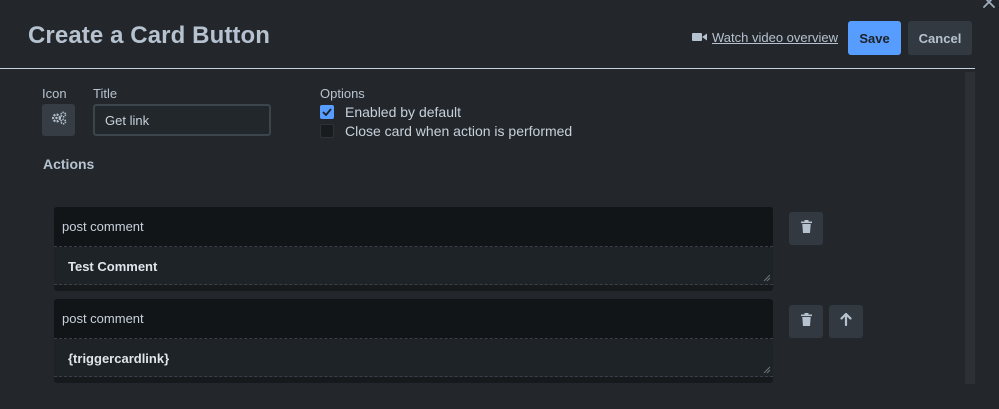 The height and width of the screenshot is (409, 999). Describe the element at coordinates (69, 164) in the screenshot. I see `actions-heading: Actions` at that location.